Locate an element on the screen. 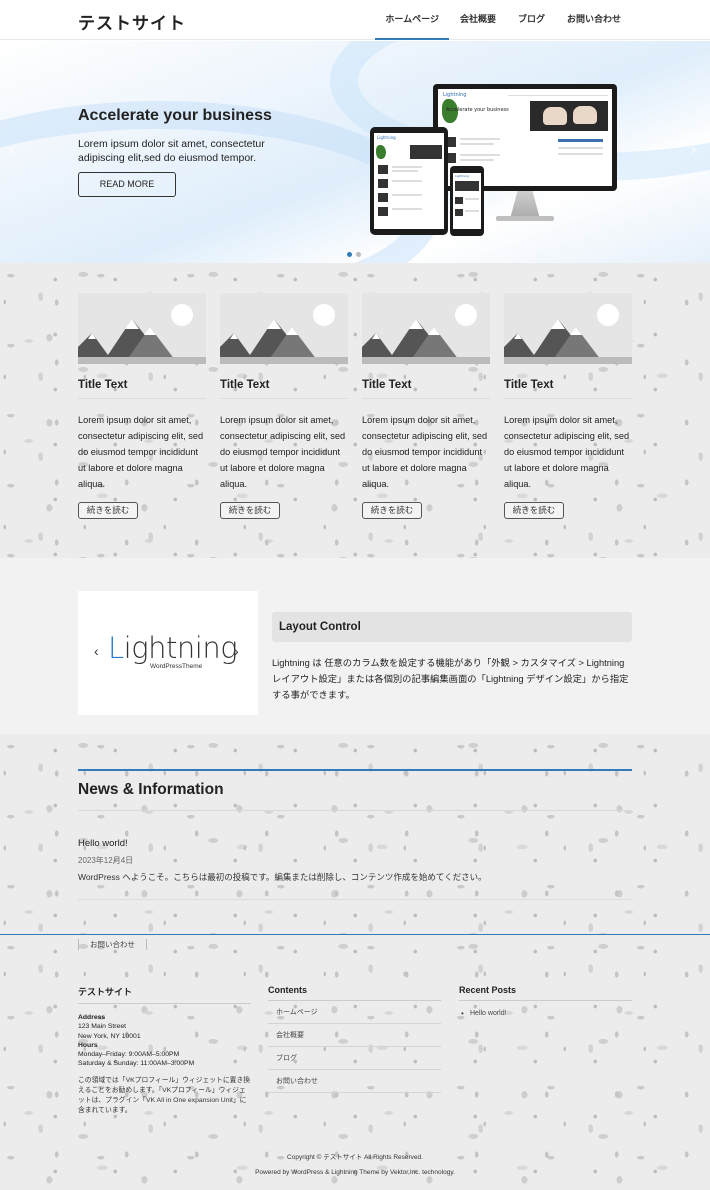 The height and width of the screenshot is (1190, 710). phone-mockup: Lightning is located at coordinates (467, 201).